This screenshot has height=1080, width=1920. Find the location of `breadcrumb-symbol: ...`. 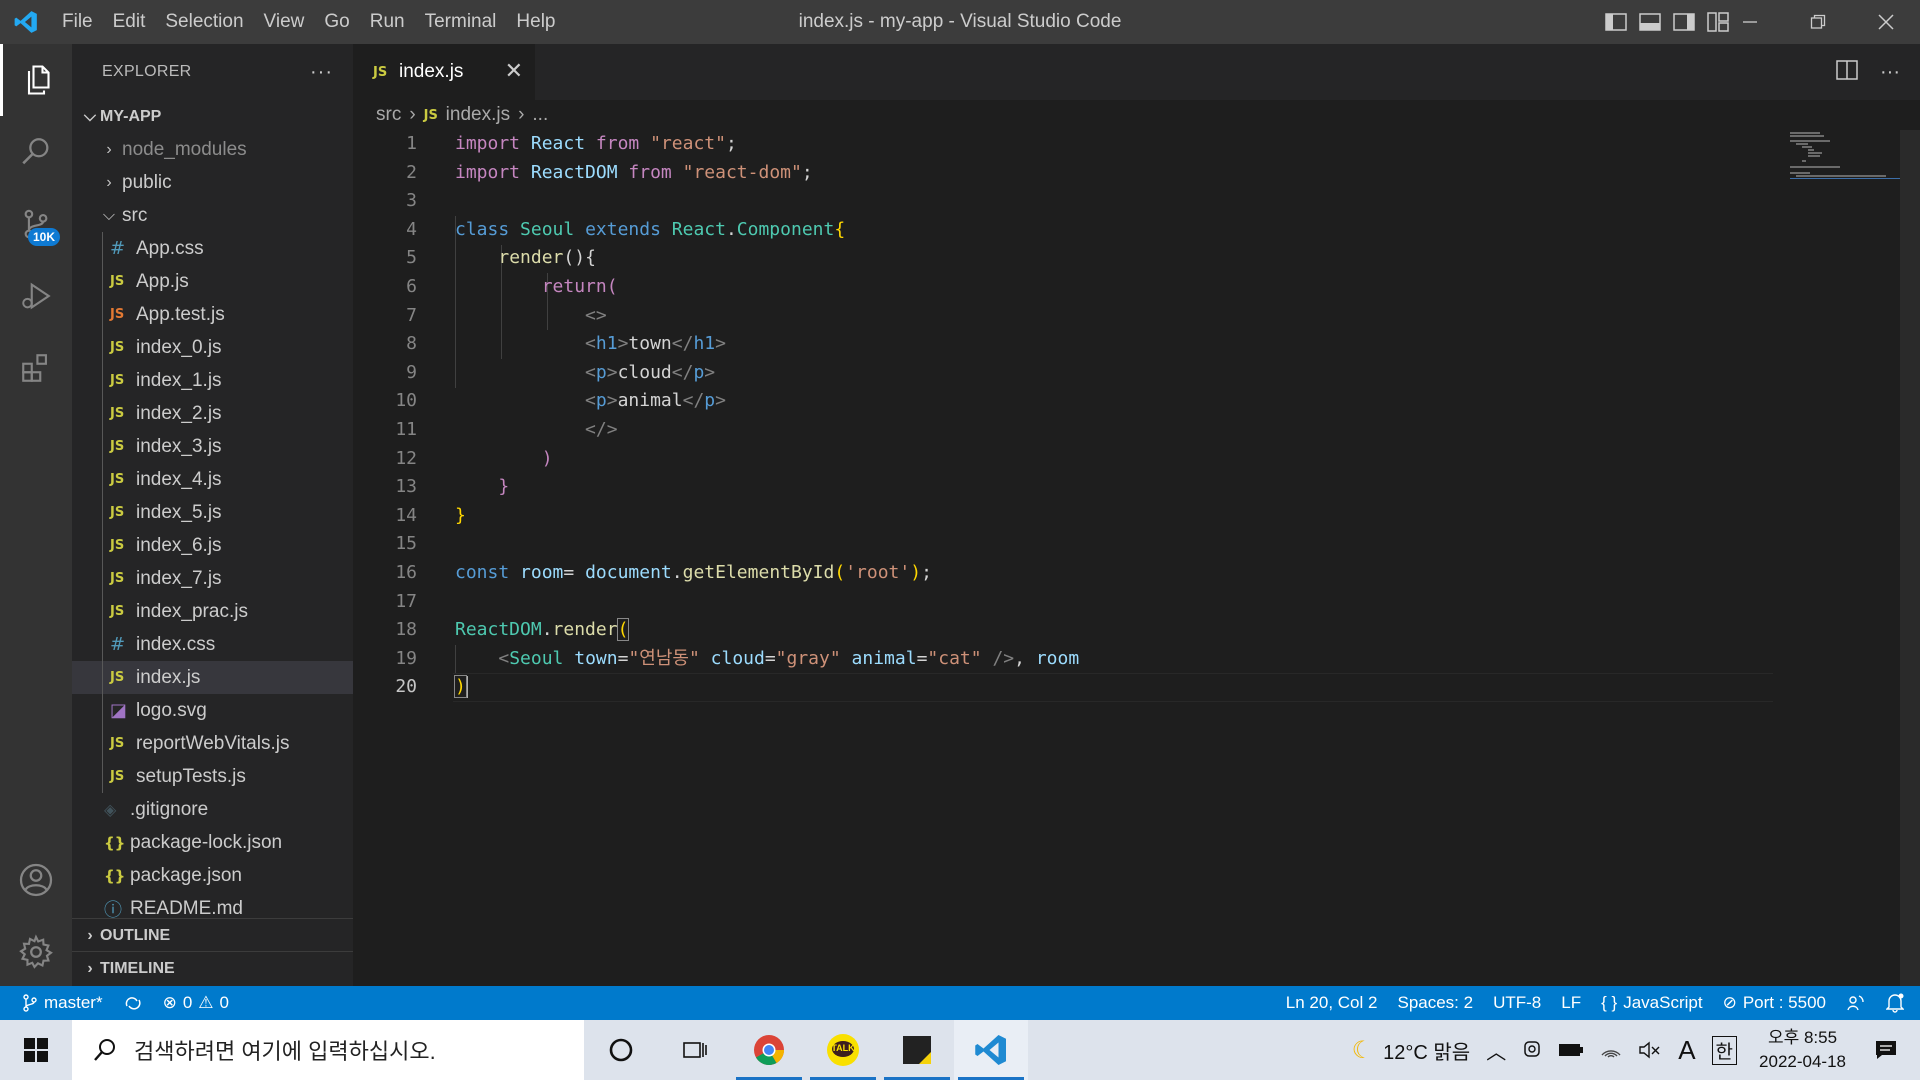

breadcrumb-symbol: ... is located at coordinates (540, 115).